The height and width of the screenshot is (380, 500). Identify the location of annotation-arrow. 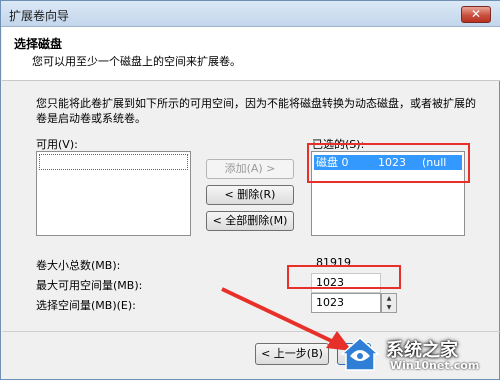
(286, 319).